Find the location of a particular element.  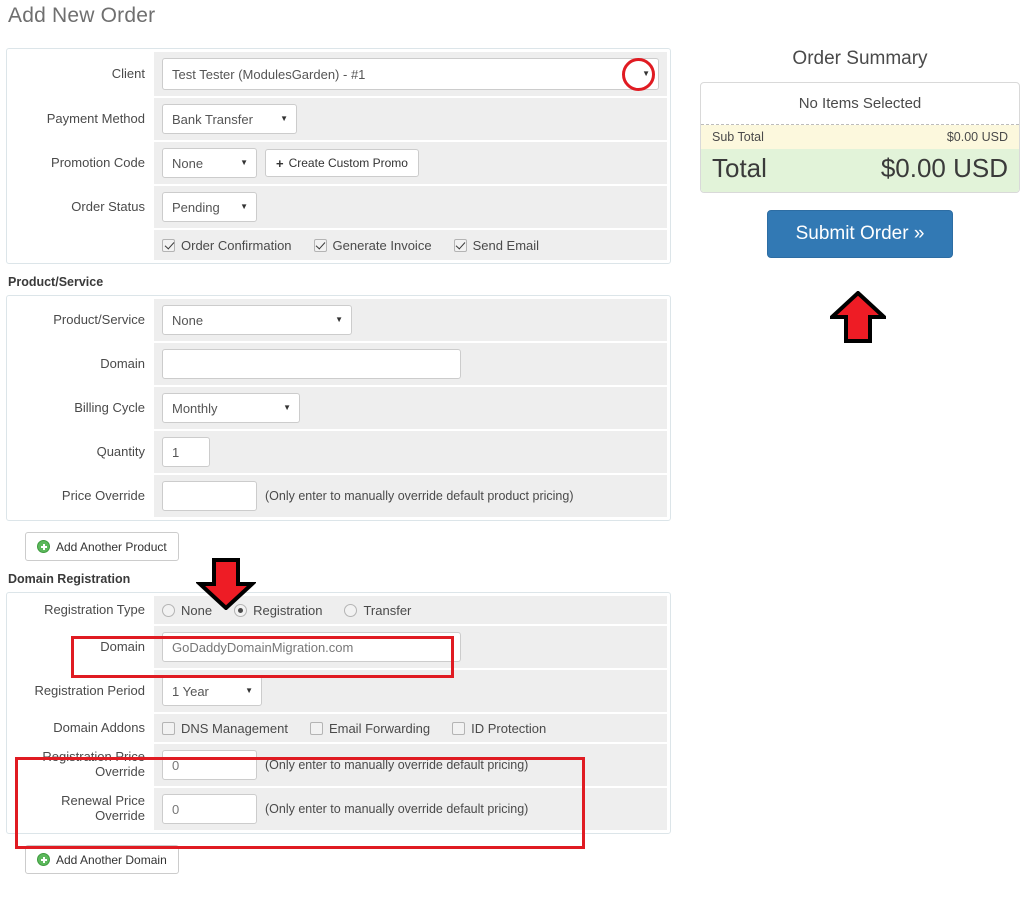

checkbox-generate-invoice-label: Generate Invoice is located at coordinates (382, 245).